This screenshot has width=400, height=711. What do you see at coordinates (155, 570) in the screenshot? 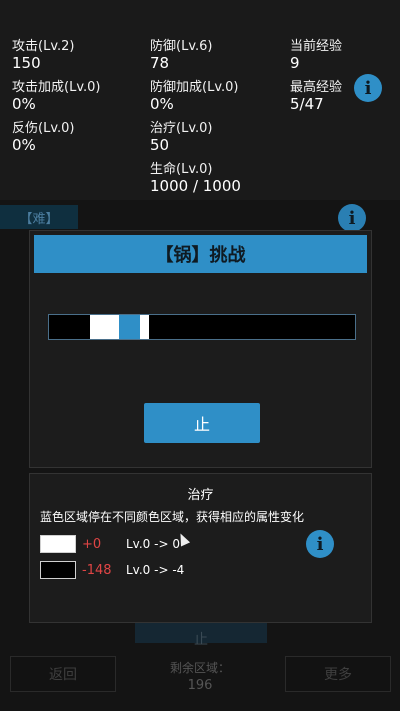
I see `legend-change: Lv.0 -> -4` at bounding box center [155, 570].